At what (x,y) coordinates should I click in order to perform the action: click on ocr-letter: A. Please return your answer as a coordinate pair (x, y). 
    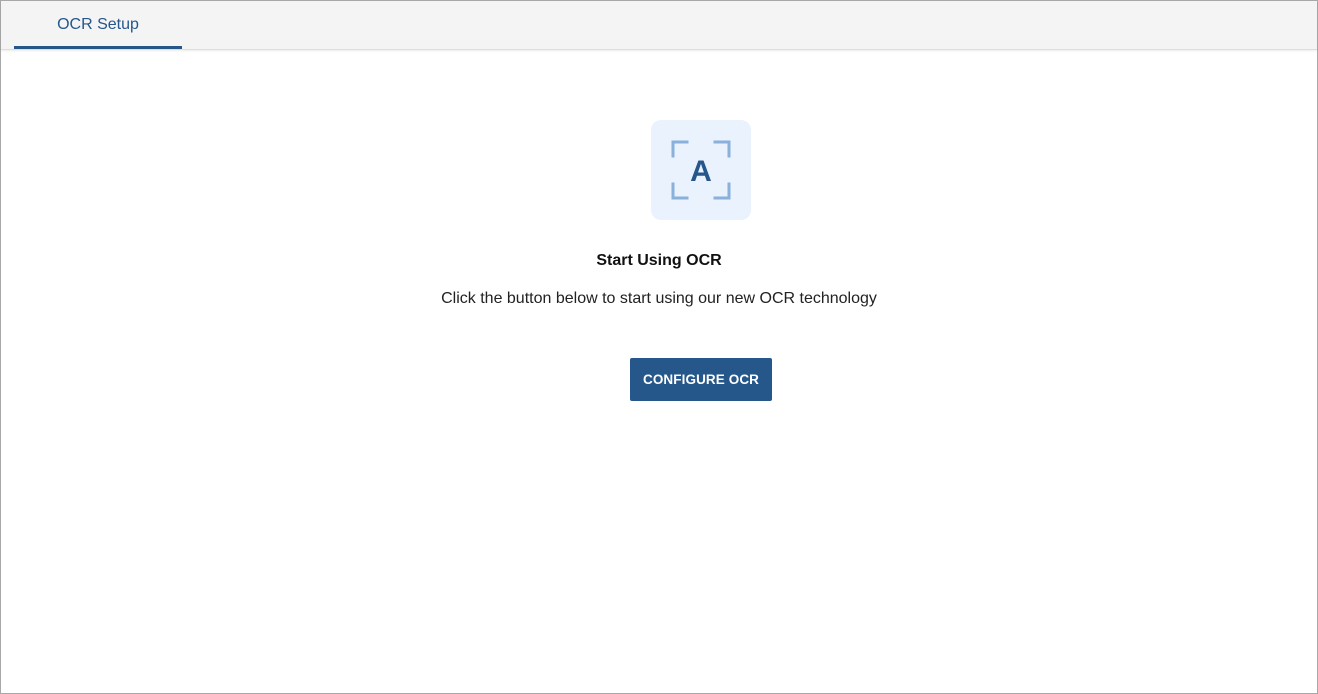
    Looking at the image, I should click on (701, 171).